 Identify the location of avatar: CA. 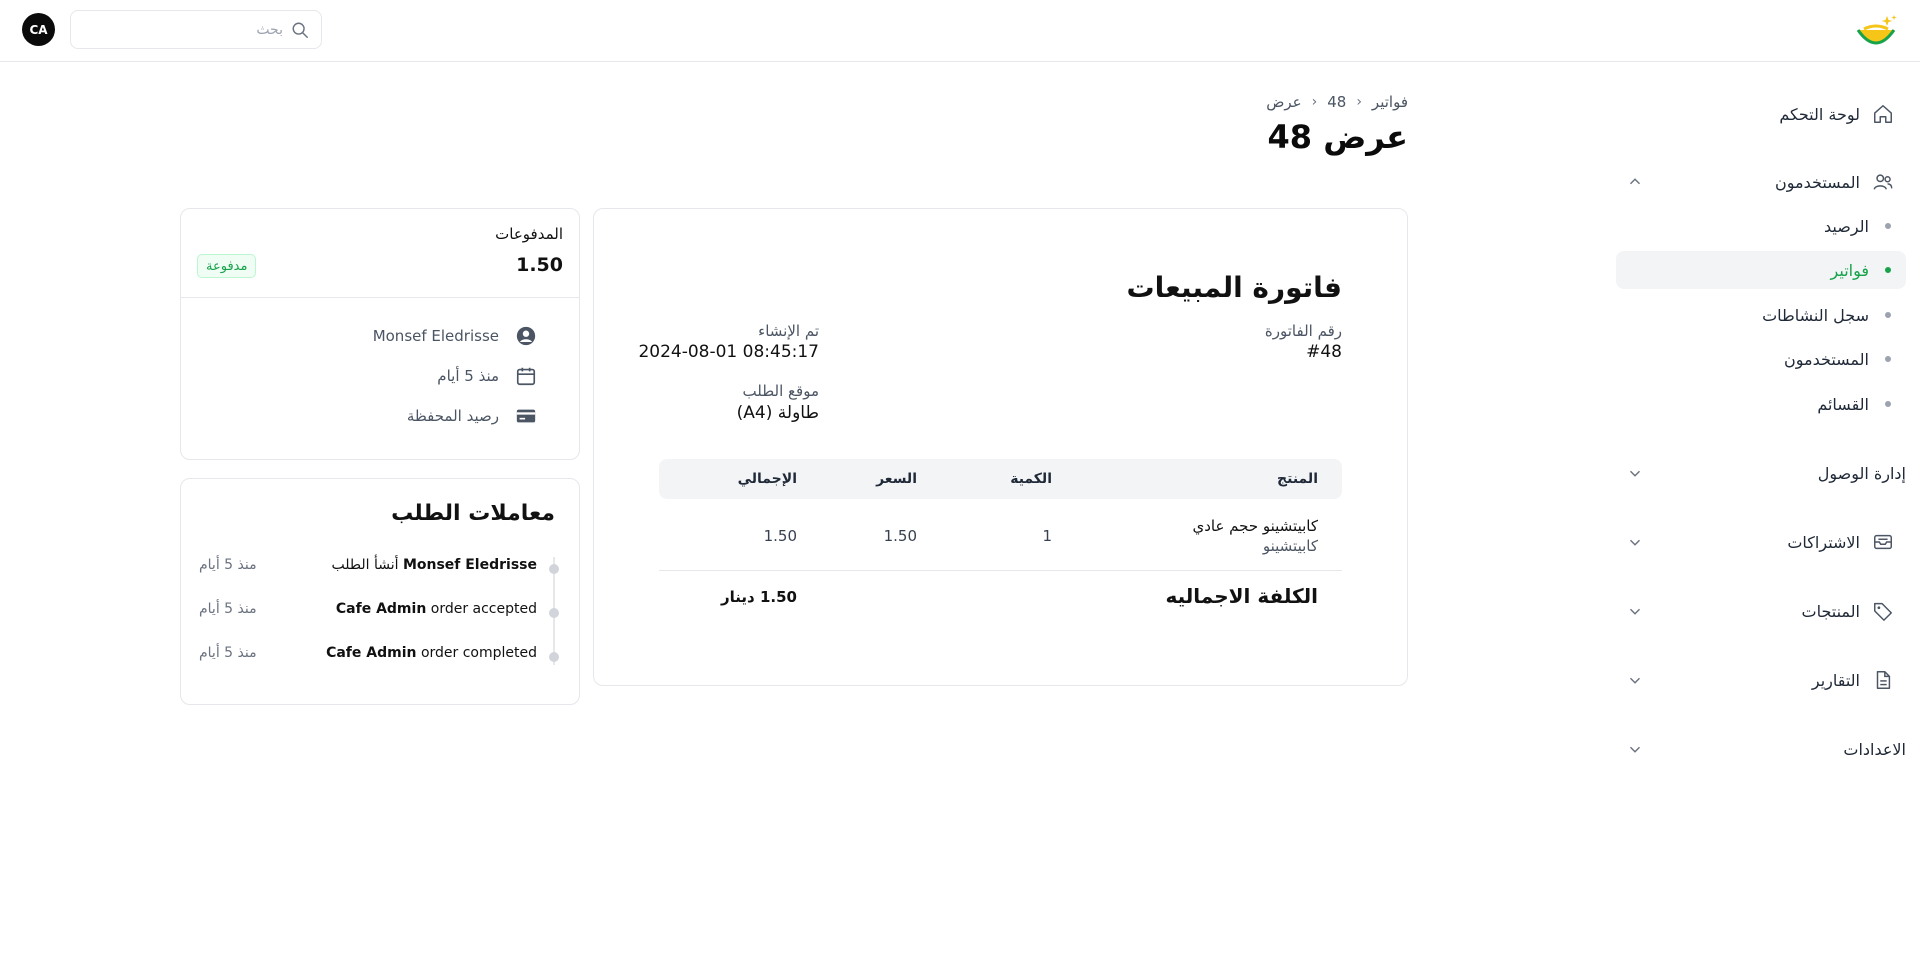
(38, 29).